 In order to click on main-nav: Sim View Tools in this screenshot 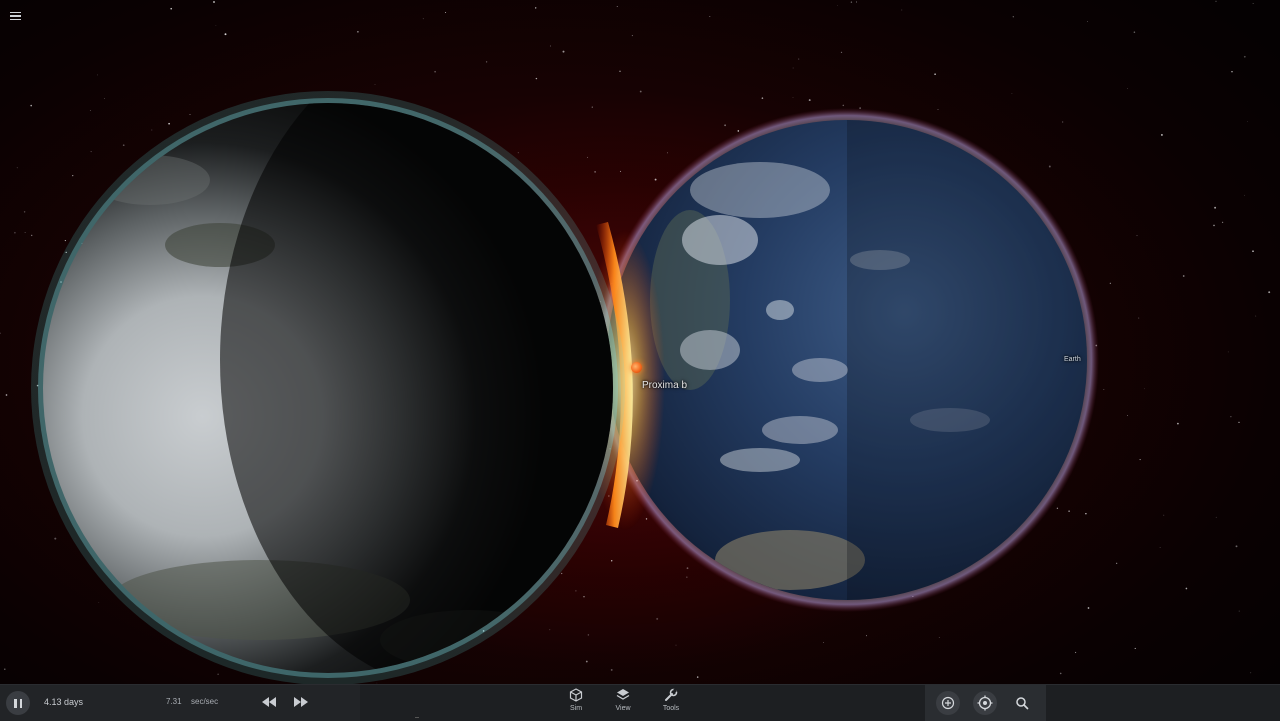, I will do `click(626, 703)`.